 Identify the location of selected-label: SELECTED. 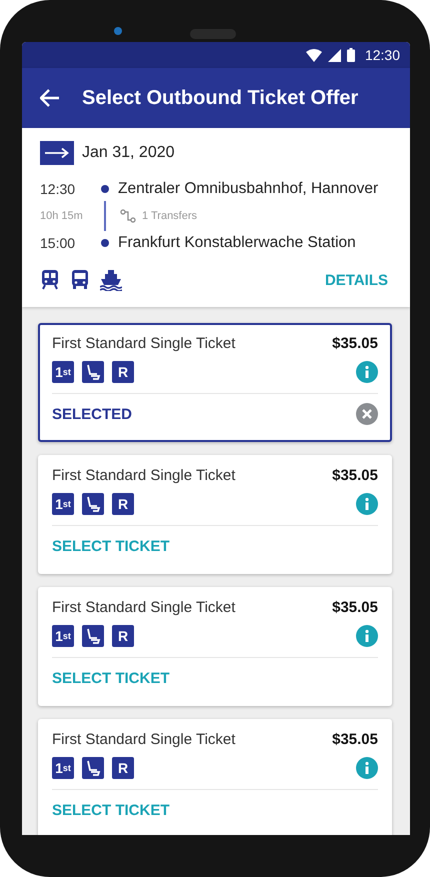
(92, 414).